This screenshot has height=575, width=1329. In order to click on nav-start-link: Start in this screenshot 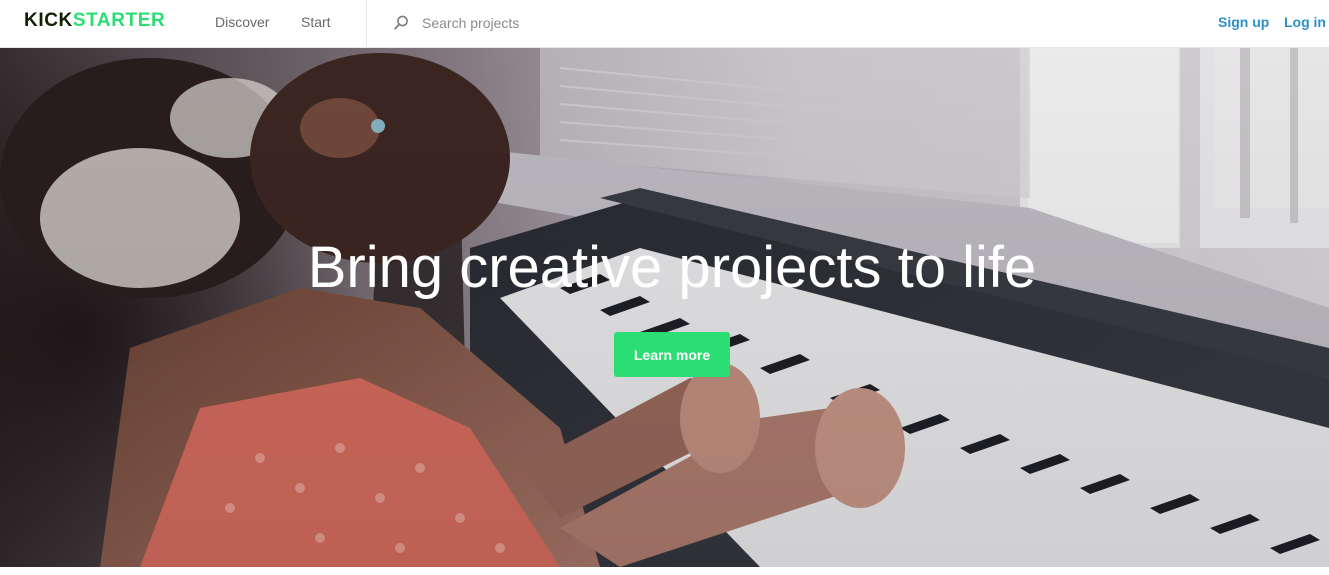, I will do `click(316, 22)`.